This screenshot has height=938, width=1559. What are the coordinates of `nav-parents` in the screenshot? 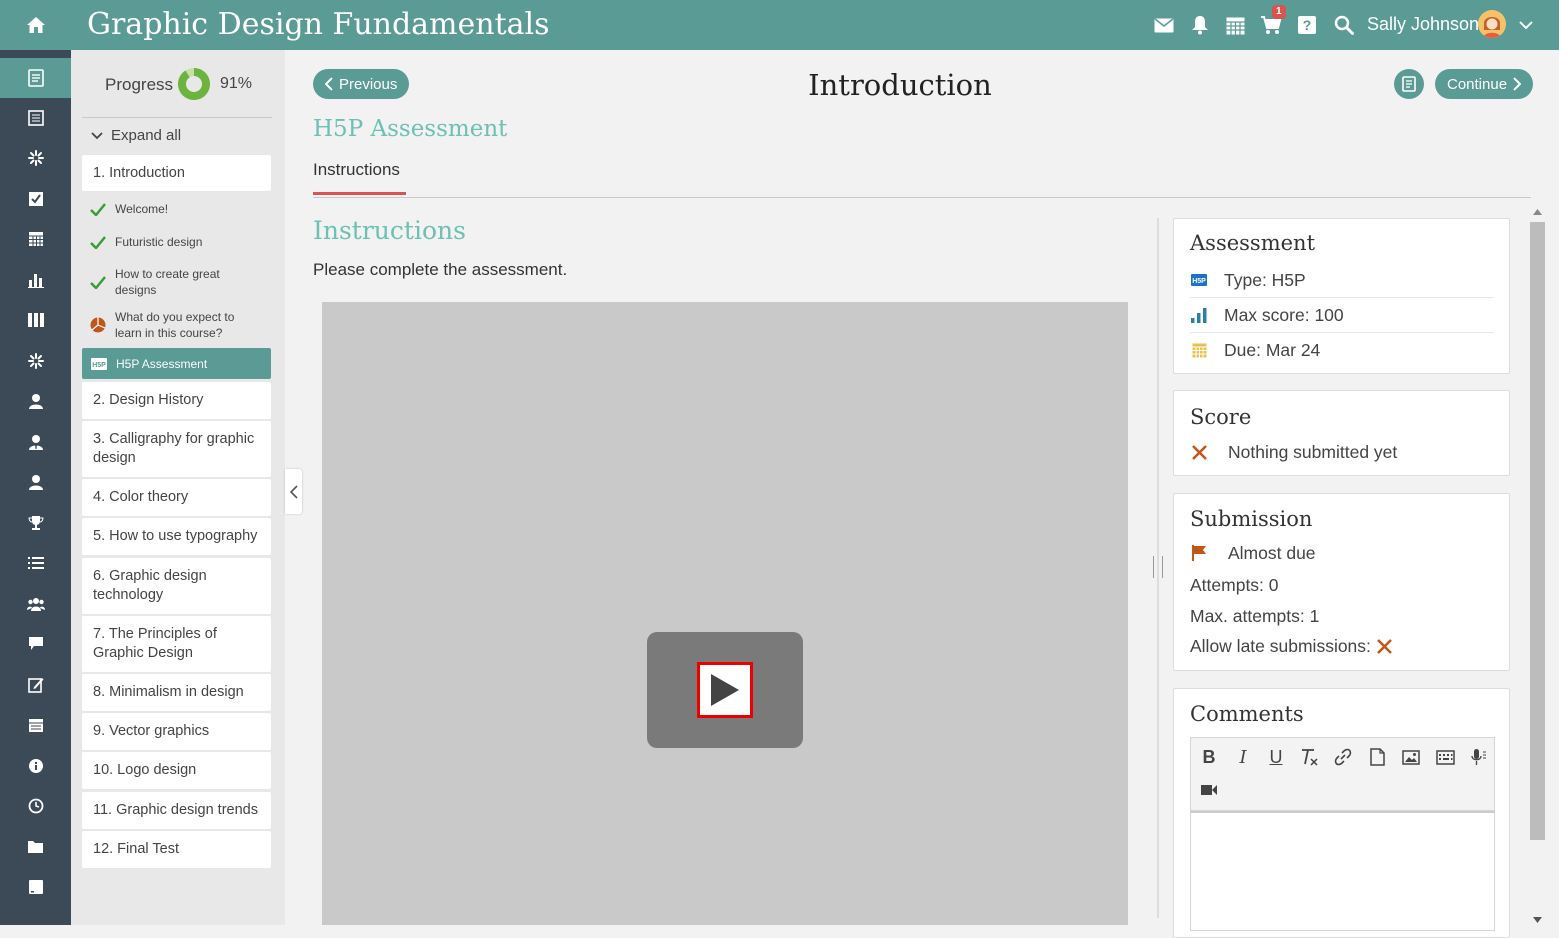 It's located at (35, 482).